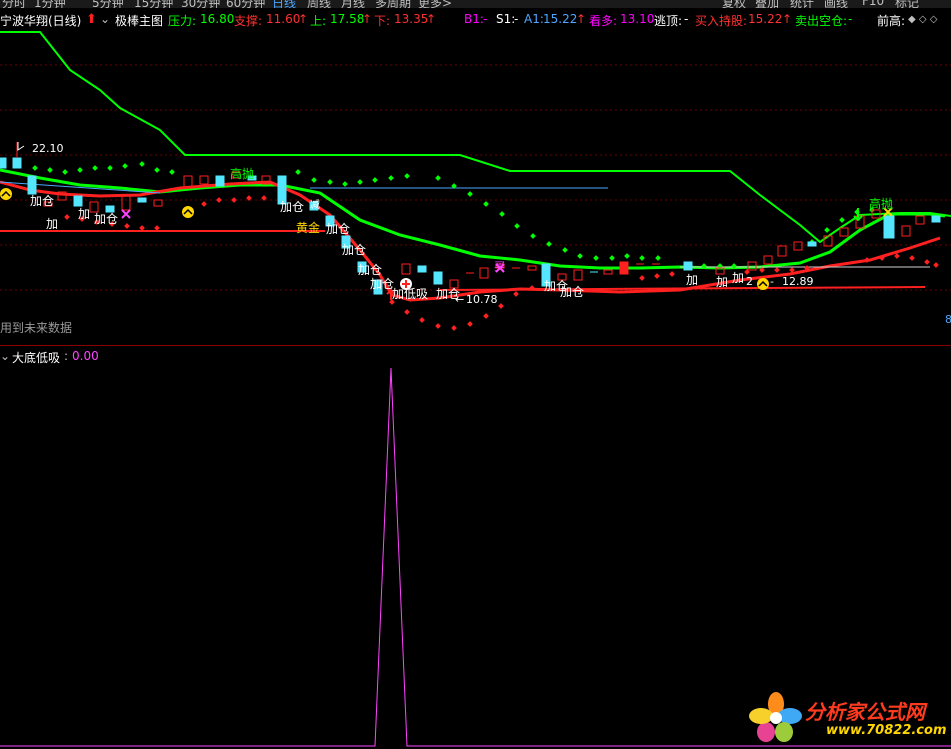 The width and height of the screenshot is (951, 749). I want to click on pressure-value: 16.80, so click(217, 19).